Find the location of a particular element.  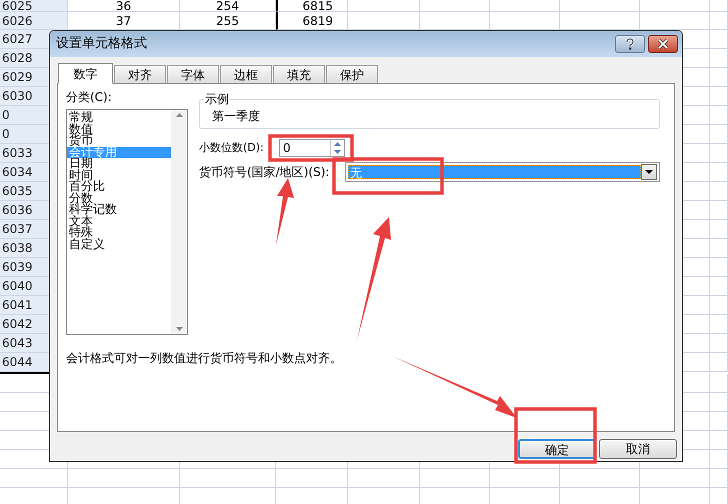

tab: 边框 is located at coordinates (246, 74).